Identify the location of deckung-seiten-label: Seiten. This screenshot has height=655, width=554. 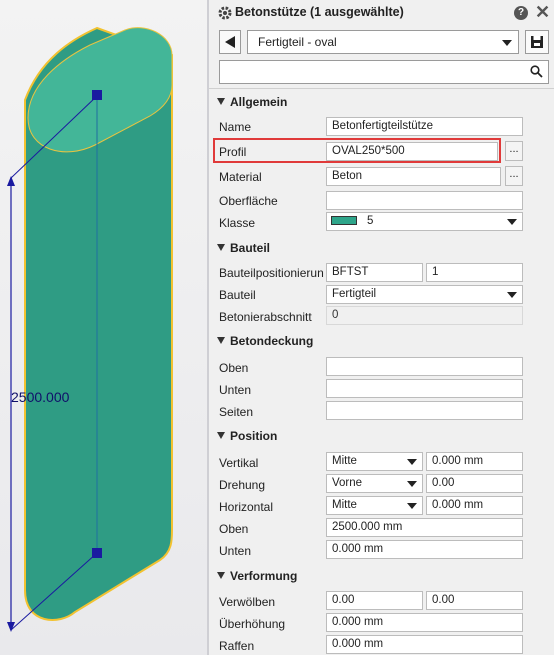
(236, 412).